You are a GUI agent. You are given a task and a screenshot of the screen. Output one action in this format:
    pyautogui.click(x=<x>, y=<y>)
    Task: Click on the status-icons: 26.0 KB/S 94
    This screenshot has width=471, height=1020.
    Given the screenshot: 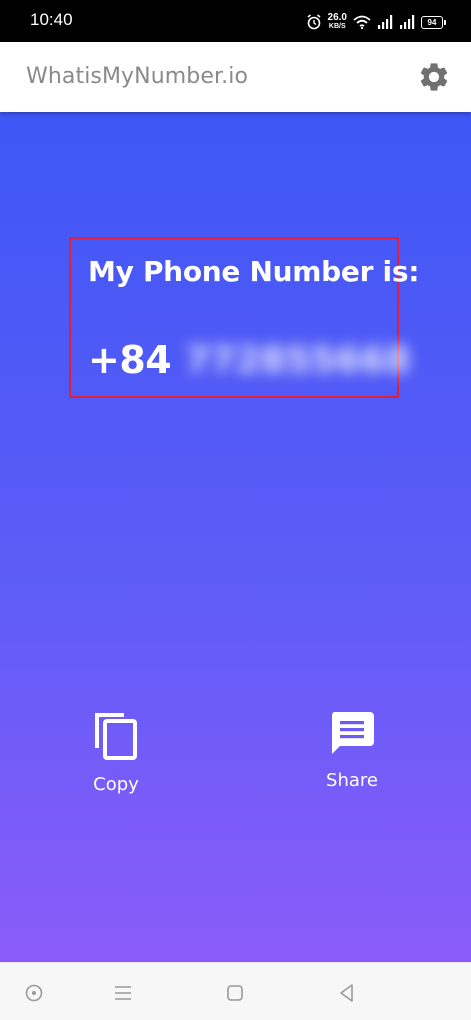 What is the action you would take?
    pyautogui.click(x=376, y=22)
    